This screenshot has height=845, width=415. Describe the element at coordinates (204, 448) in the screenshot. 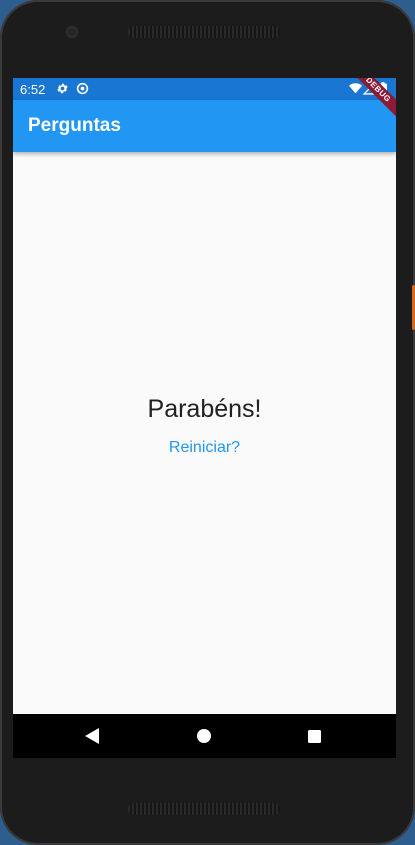

I see `restart-button: Reiniciar?` at that location.